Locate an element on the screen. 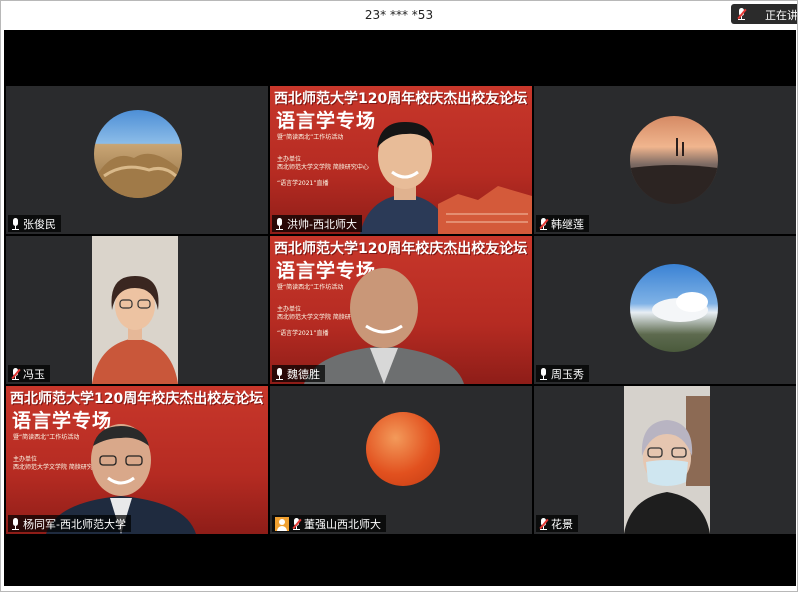 The height and width of the screenshot is (592, 798). speaking-indicator: 正在讲 is located at coordinates (764, 14).